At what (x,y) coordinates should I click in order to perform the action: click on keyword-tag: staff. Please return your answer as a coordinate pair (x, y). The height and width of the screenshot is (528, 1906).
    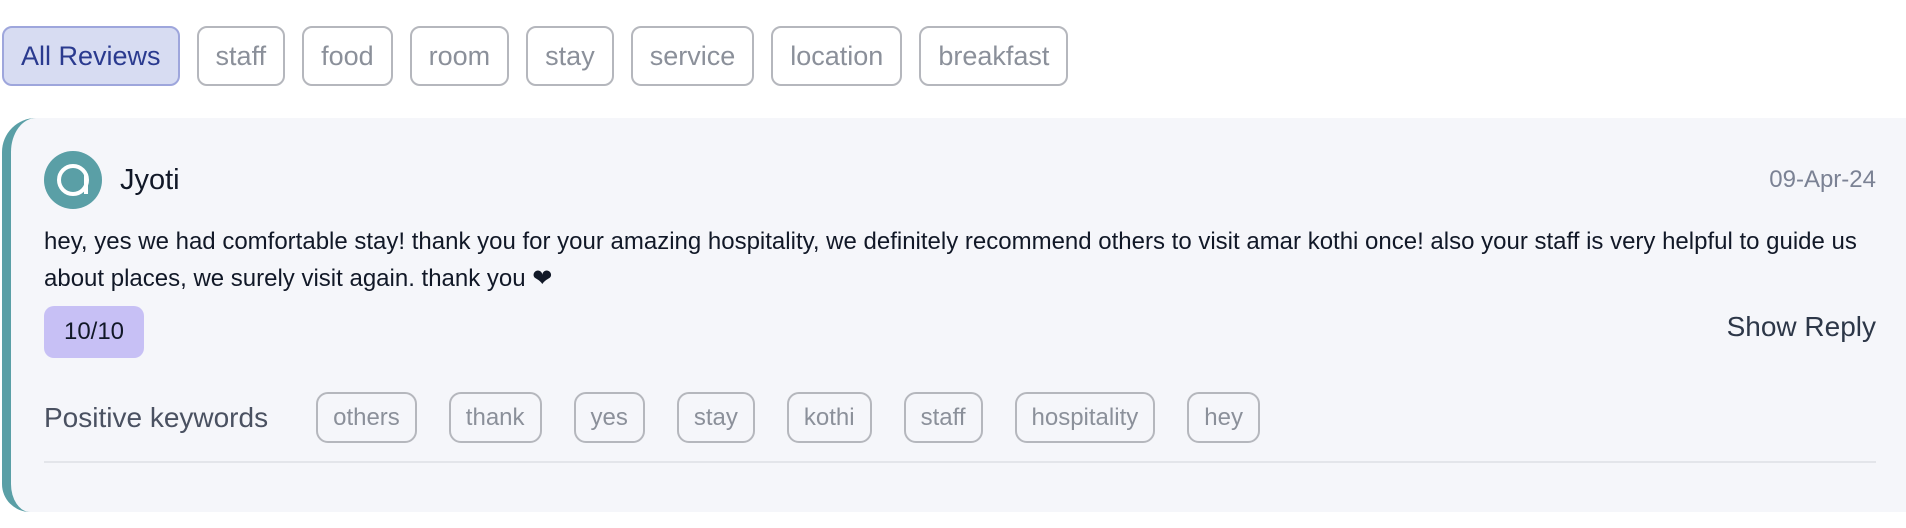
    Looking at the image, I should click on (943, 417).